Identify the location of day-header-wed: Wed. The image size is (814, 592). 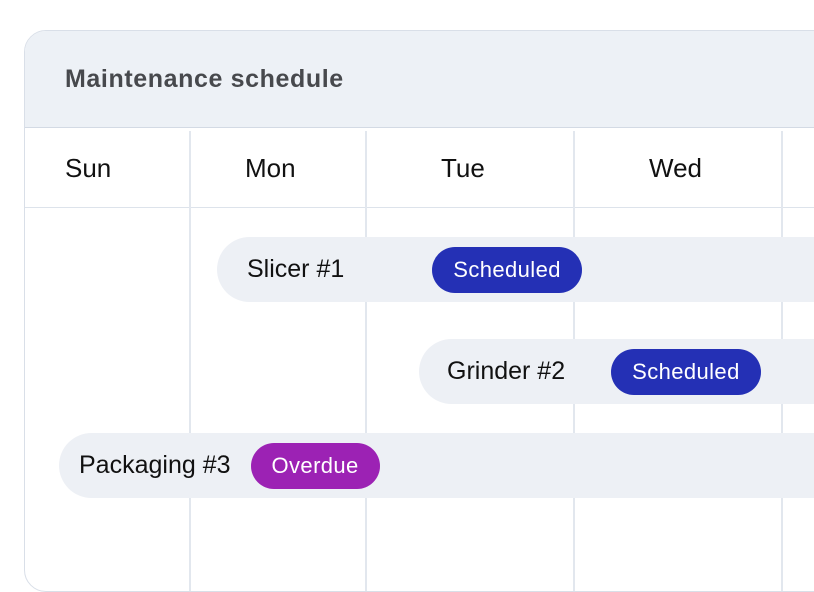
(675, 168).